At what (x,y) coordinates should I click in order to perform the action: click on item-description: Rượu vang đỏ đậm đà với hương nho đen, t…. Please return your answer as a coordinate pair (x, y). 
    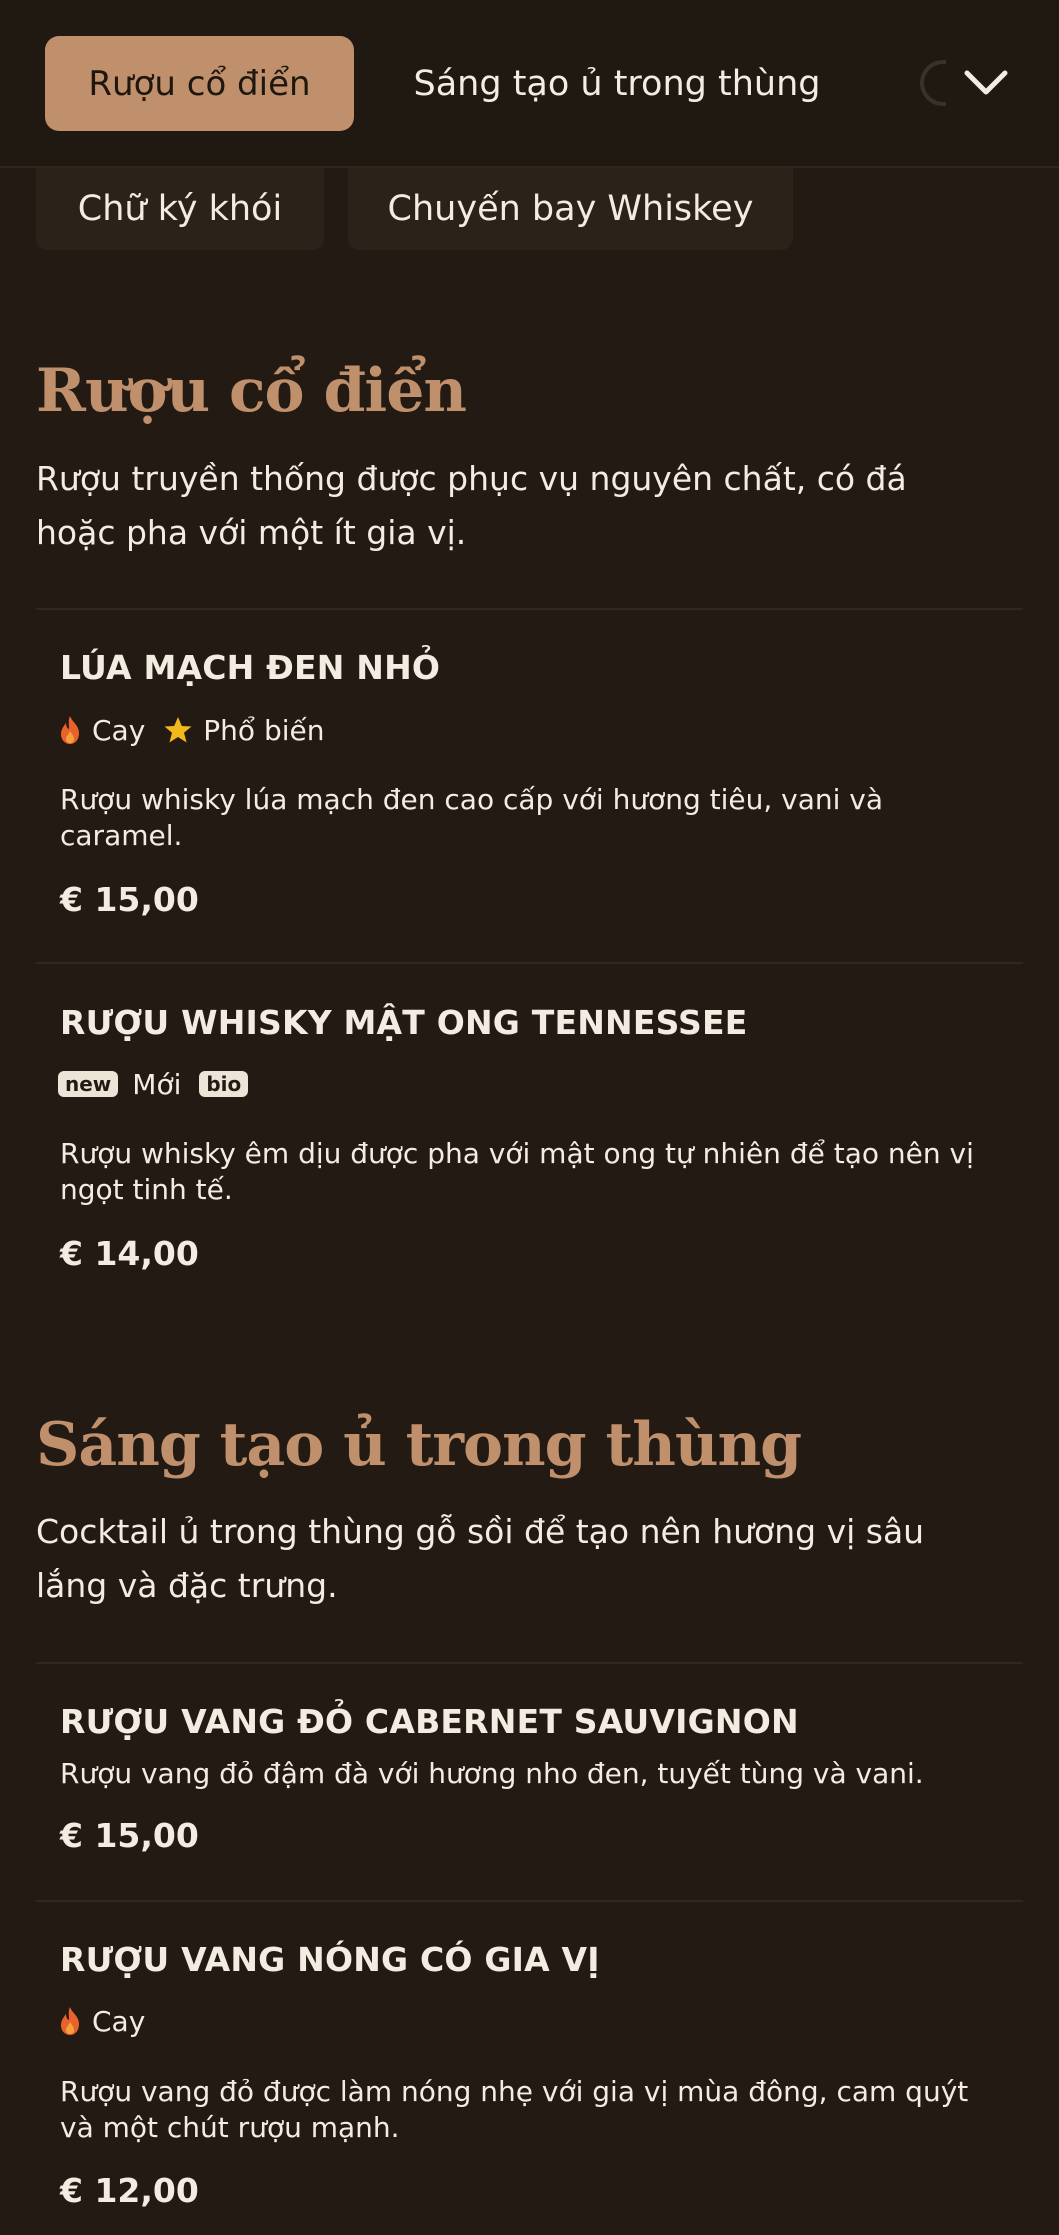
    Looking at the image, I should click on (492, 1773).